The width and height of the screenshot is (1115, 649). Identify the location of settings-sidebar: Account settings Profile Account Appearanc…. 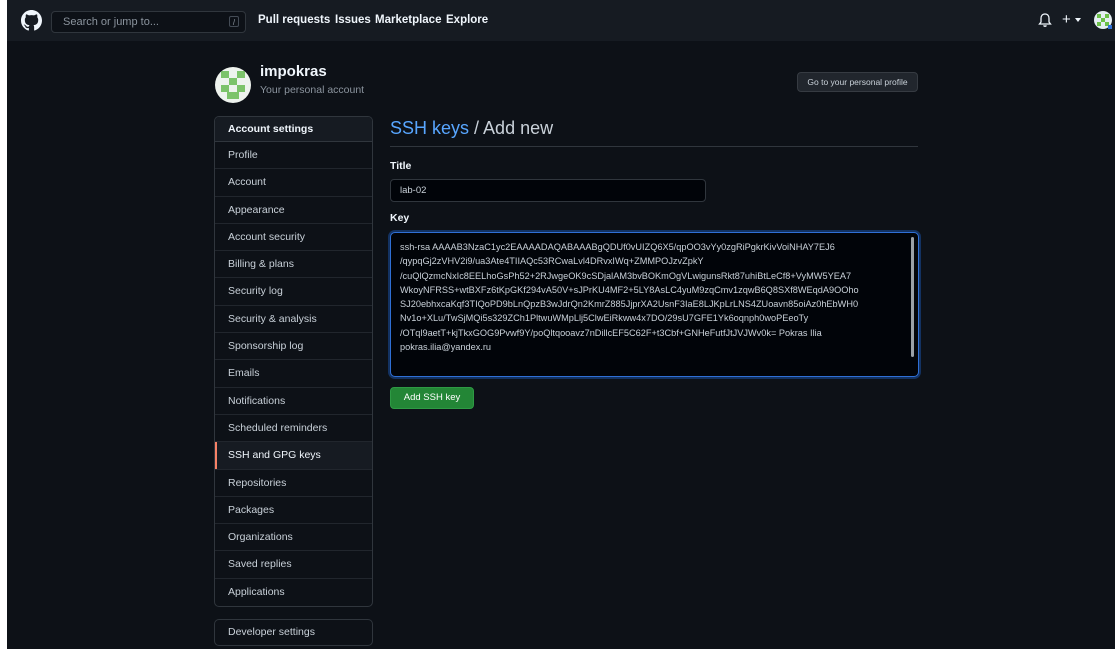
(293, 361).